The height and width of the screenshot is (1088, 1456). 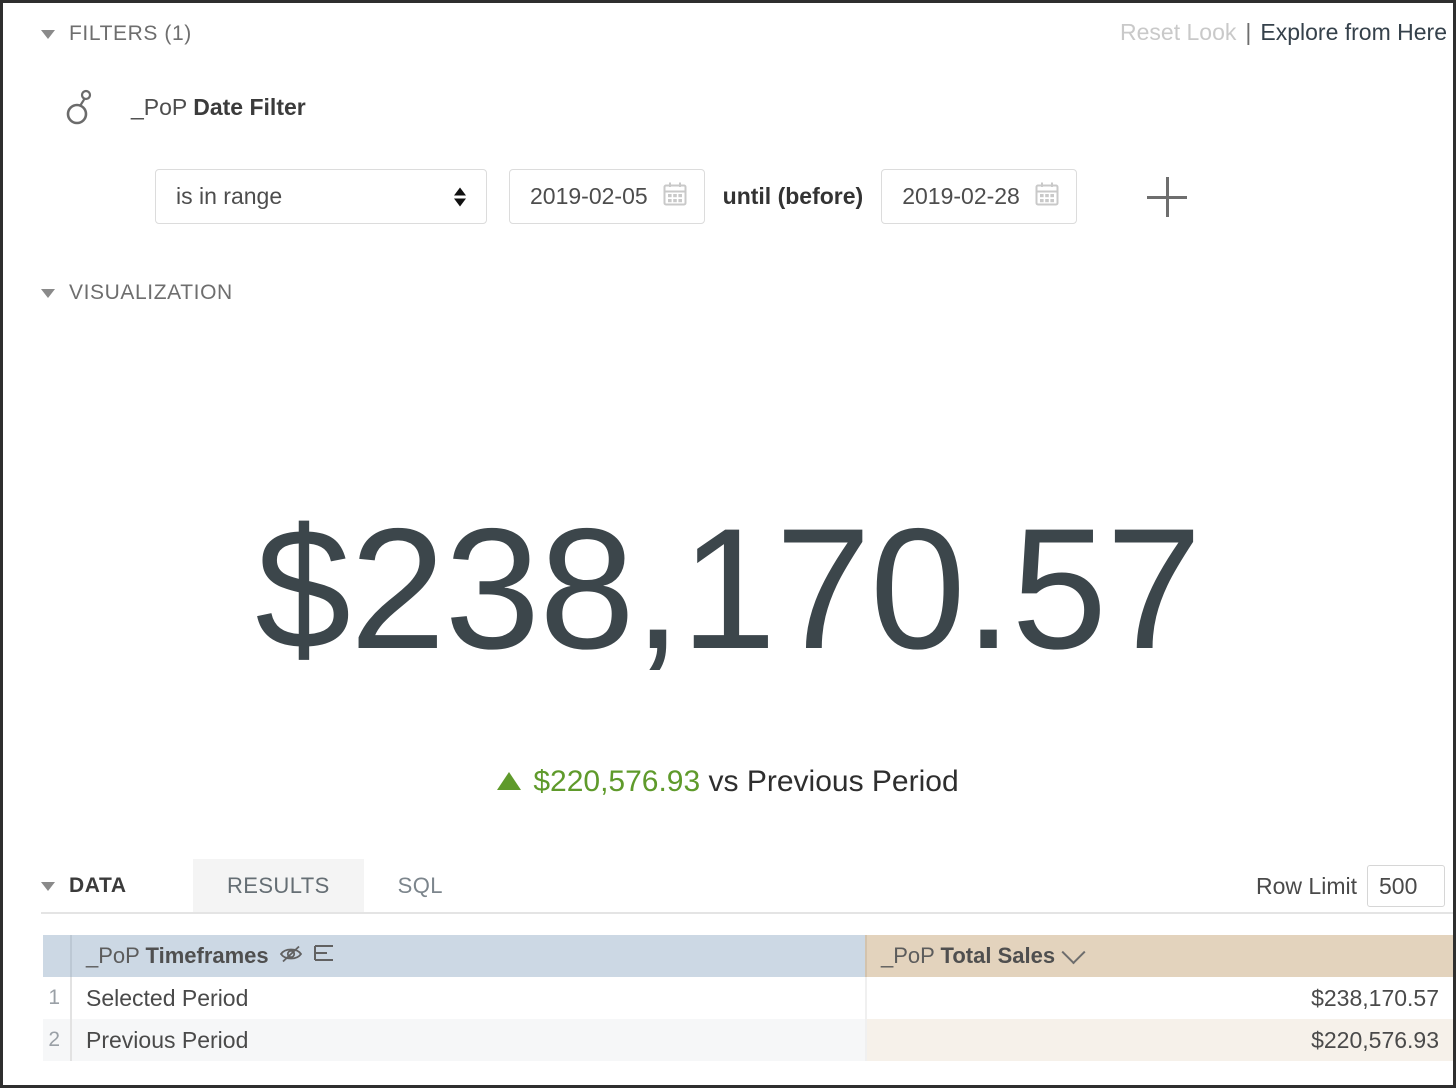 What do you see at coordinates (728, 886) in the screenshot?
I see `data-section-bar: DATA RESULTS SQL` at bounding box center [728, 886].